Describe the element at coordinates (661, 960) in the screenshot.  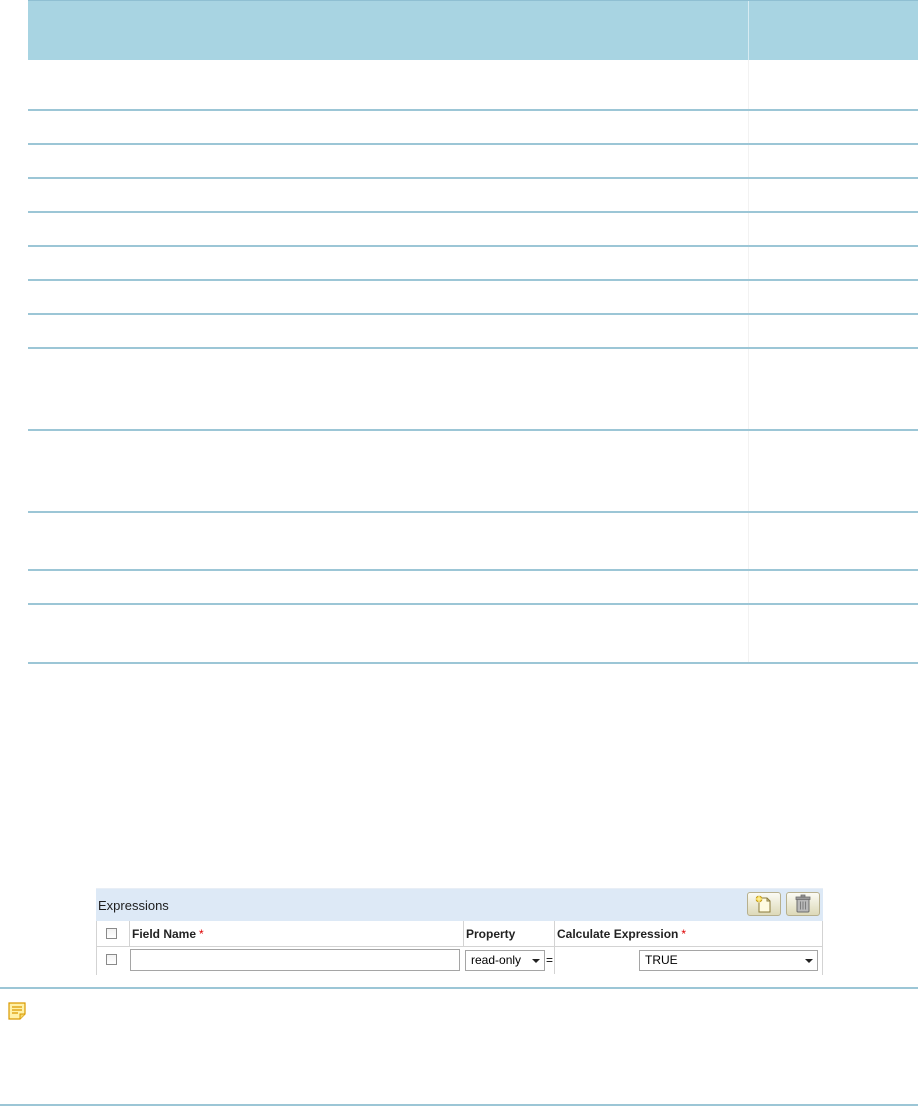
I see `expression-select-value: TRUE` at that location.